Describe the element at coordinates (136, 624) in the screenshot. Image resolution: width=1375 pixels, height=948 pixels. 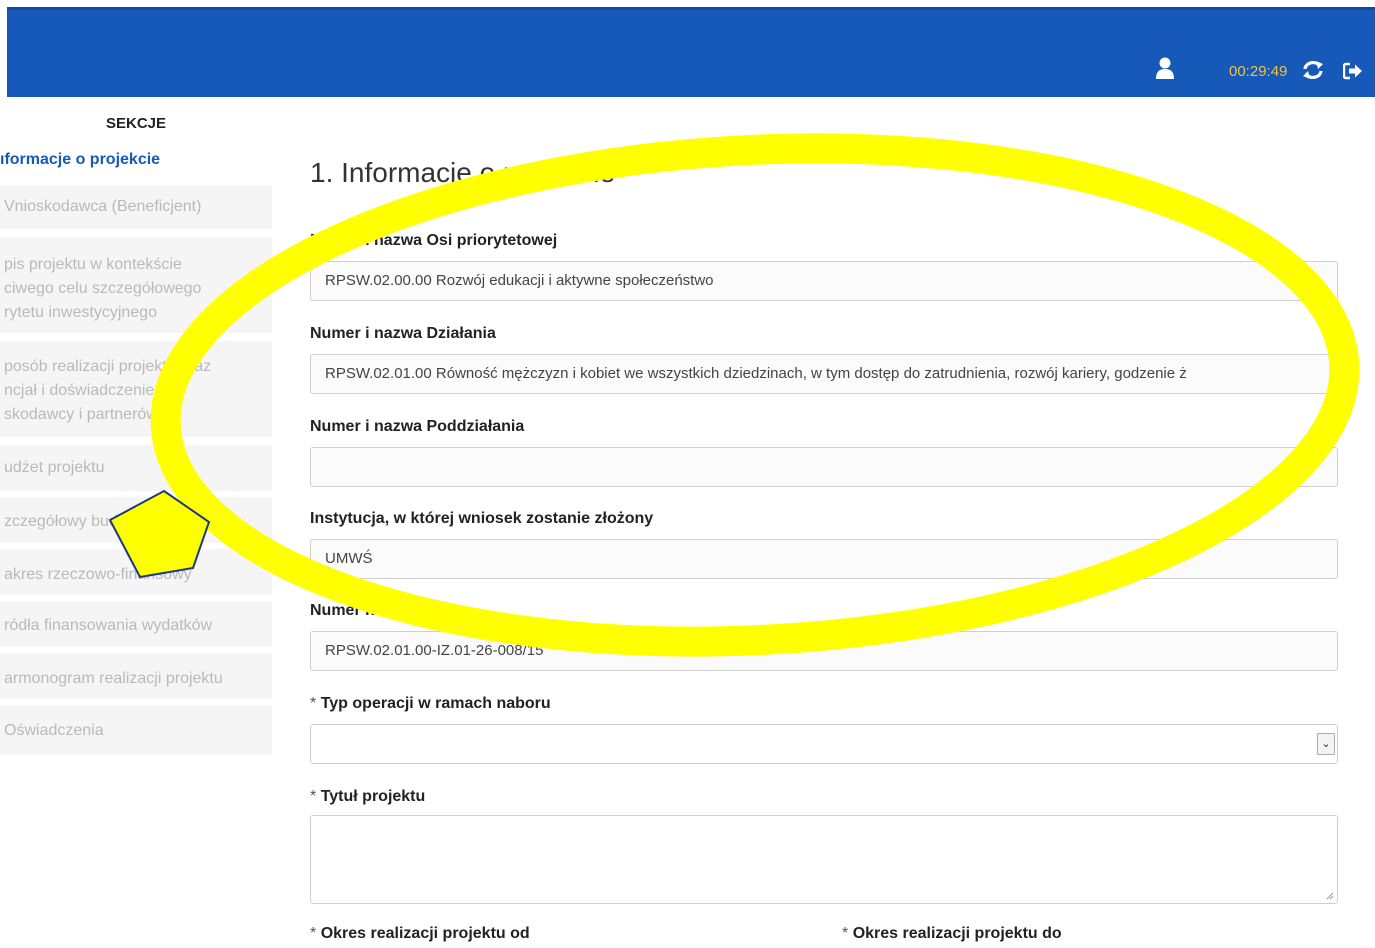
I see `sidebar-item-zrodla-finansowania: ródła finansowania wydatków` at that location.